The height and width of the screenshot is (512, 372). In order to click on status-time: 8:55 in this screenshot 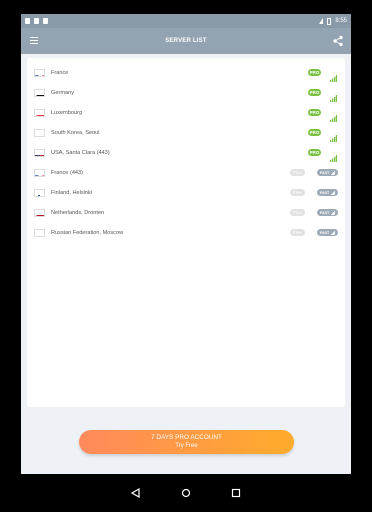, I will do `click(341, 21)`.